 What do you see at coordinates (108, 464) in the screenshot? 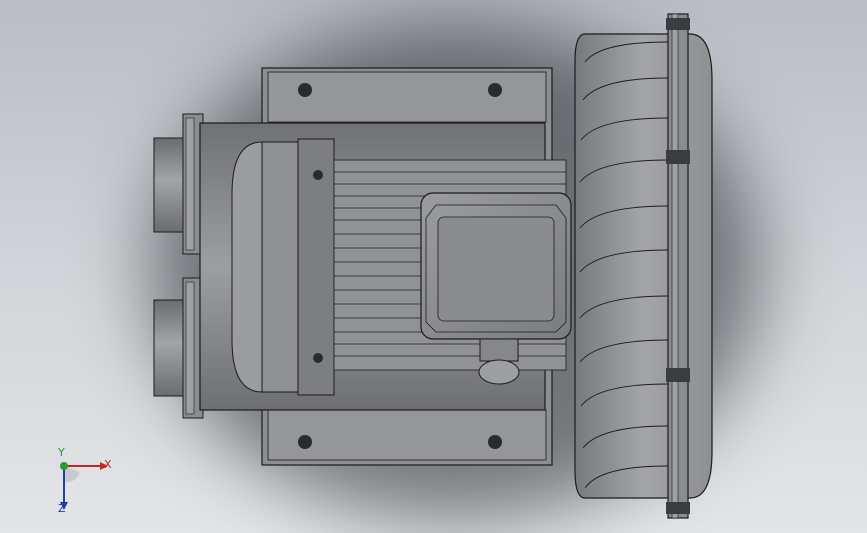
I see `triad-x-label: X` at bounding box center [108, 464].